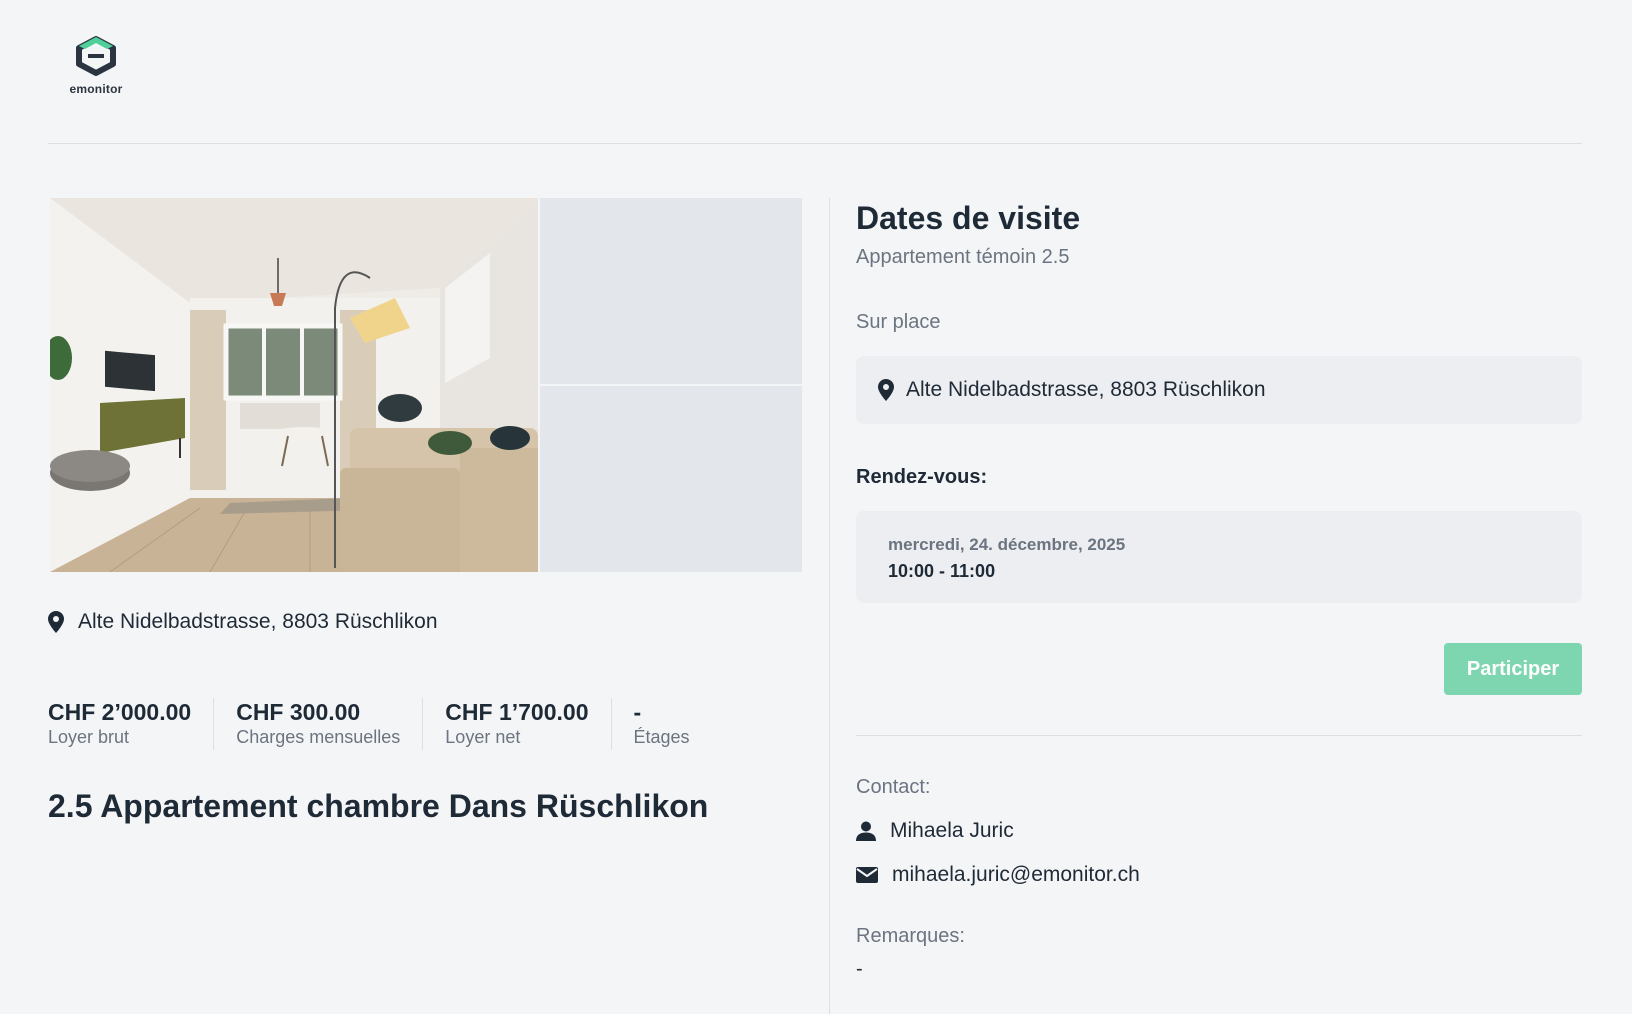 This screenshot has width=1632, height=1014. I want to click on stat-value: CHF 300.00, so click(298, 712).